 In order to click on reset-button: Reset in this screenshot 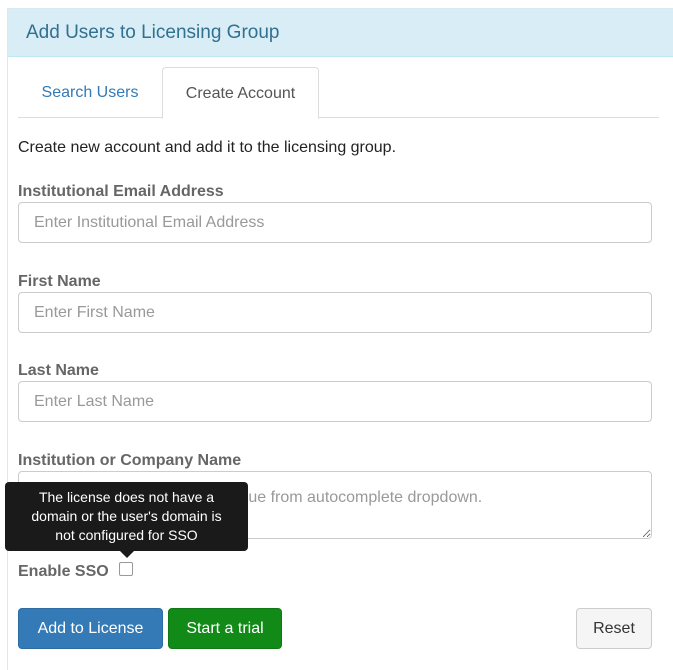, I will do `click(614, 628)`.